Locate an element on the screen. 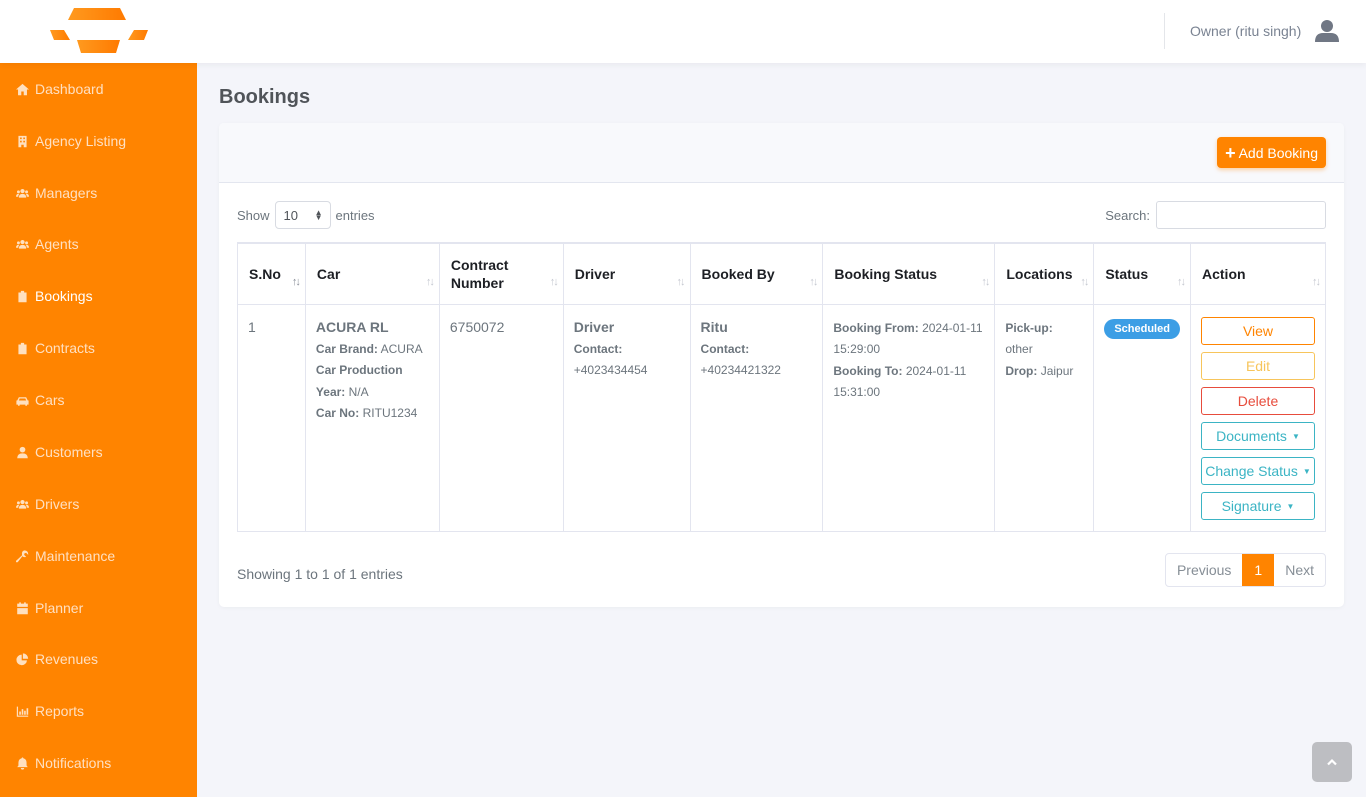 The height and width of the screenshot is (797, 1366). calendar-icon is located at coordinates (22, 607).